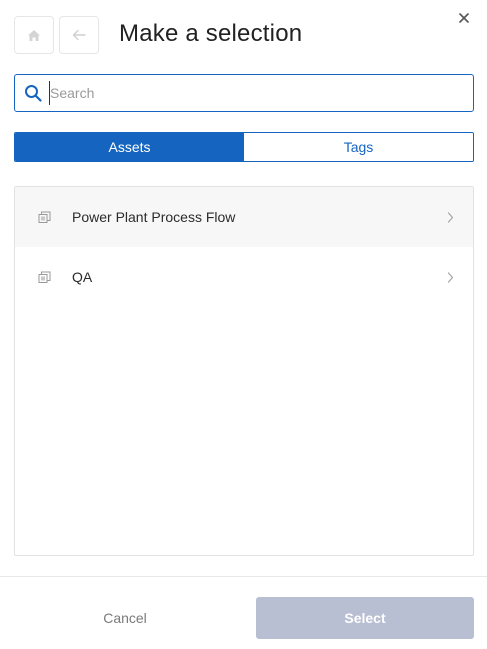  I want to click on search-icon, so click(33, 93).